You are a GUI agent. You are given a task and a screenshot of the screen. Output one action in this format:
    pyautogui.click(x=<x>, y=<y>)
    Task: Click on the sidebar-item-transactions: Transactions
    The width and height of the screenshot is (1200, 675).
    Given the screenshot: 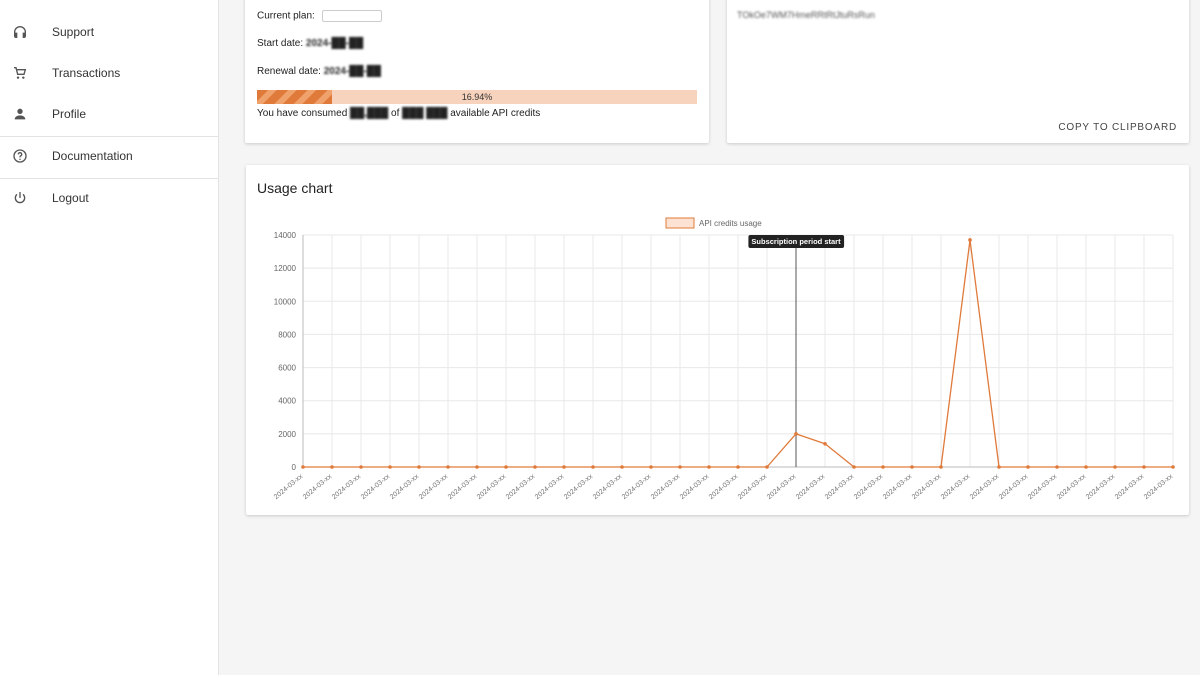 What is the action you would take?
    pyautogui.click(x=109, y=73)
    